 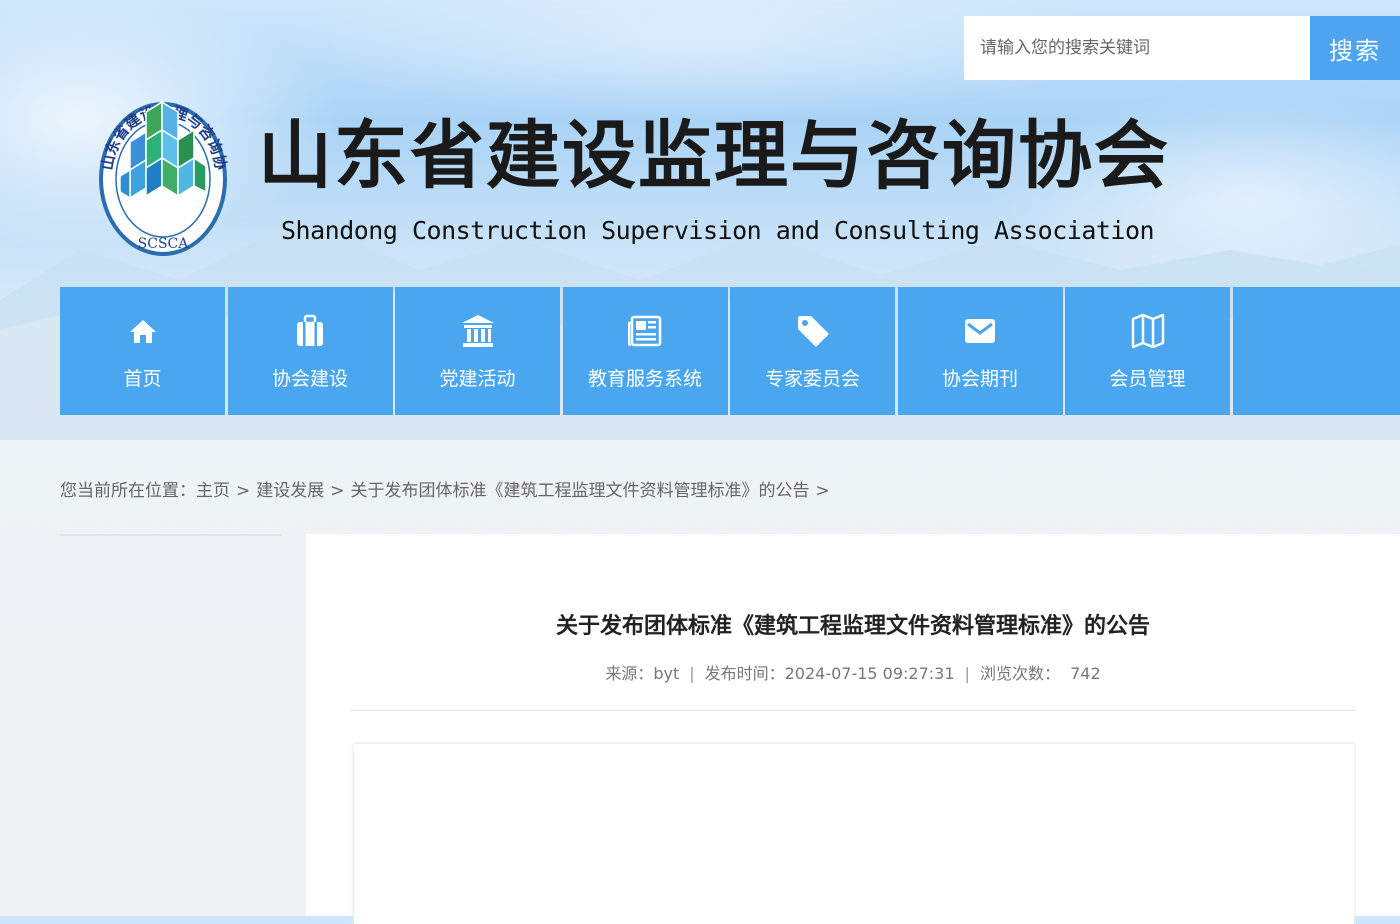 I want to click on sidebar-divider, so click(x=171, y=535).